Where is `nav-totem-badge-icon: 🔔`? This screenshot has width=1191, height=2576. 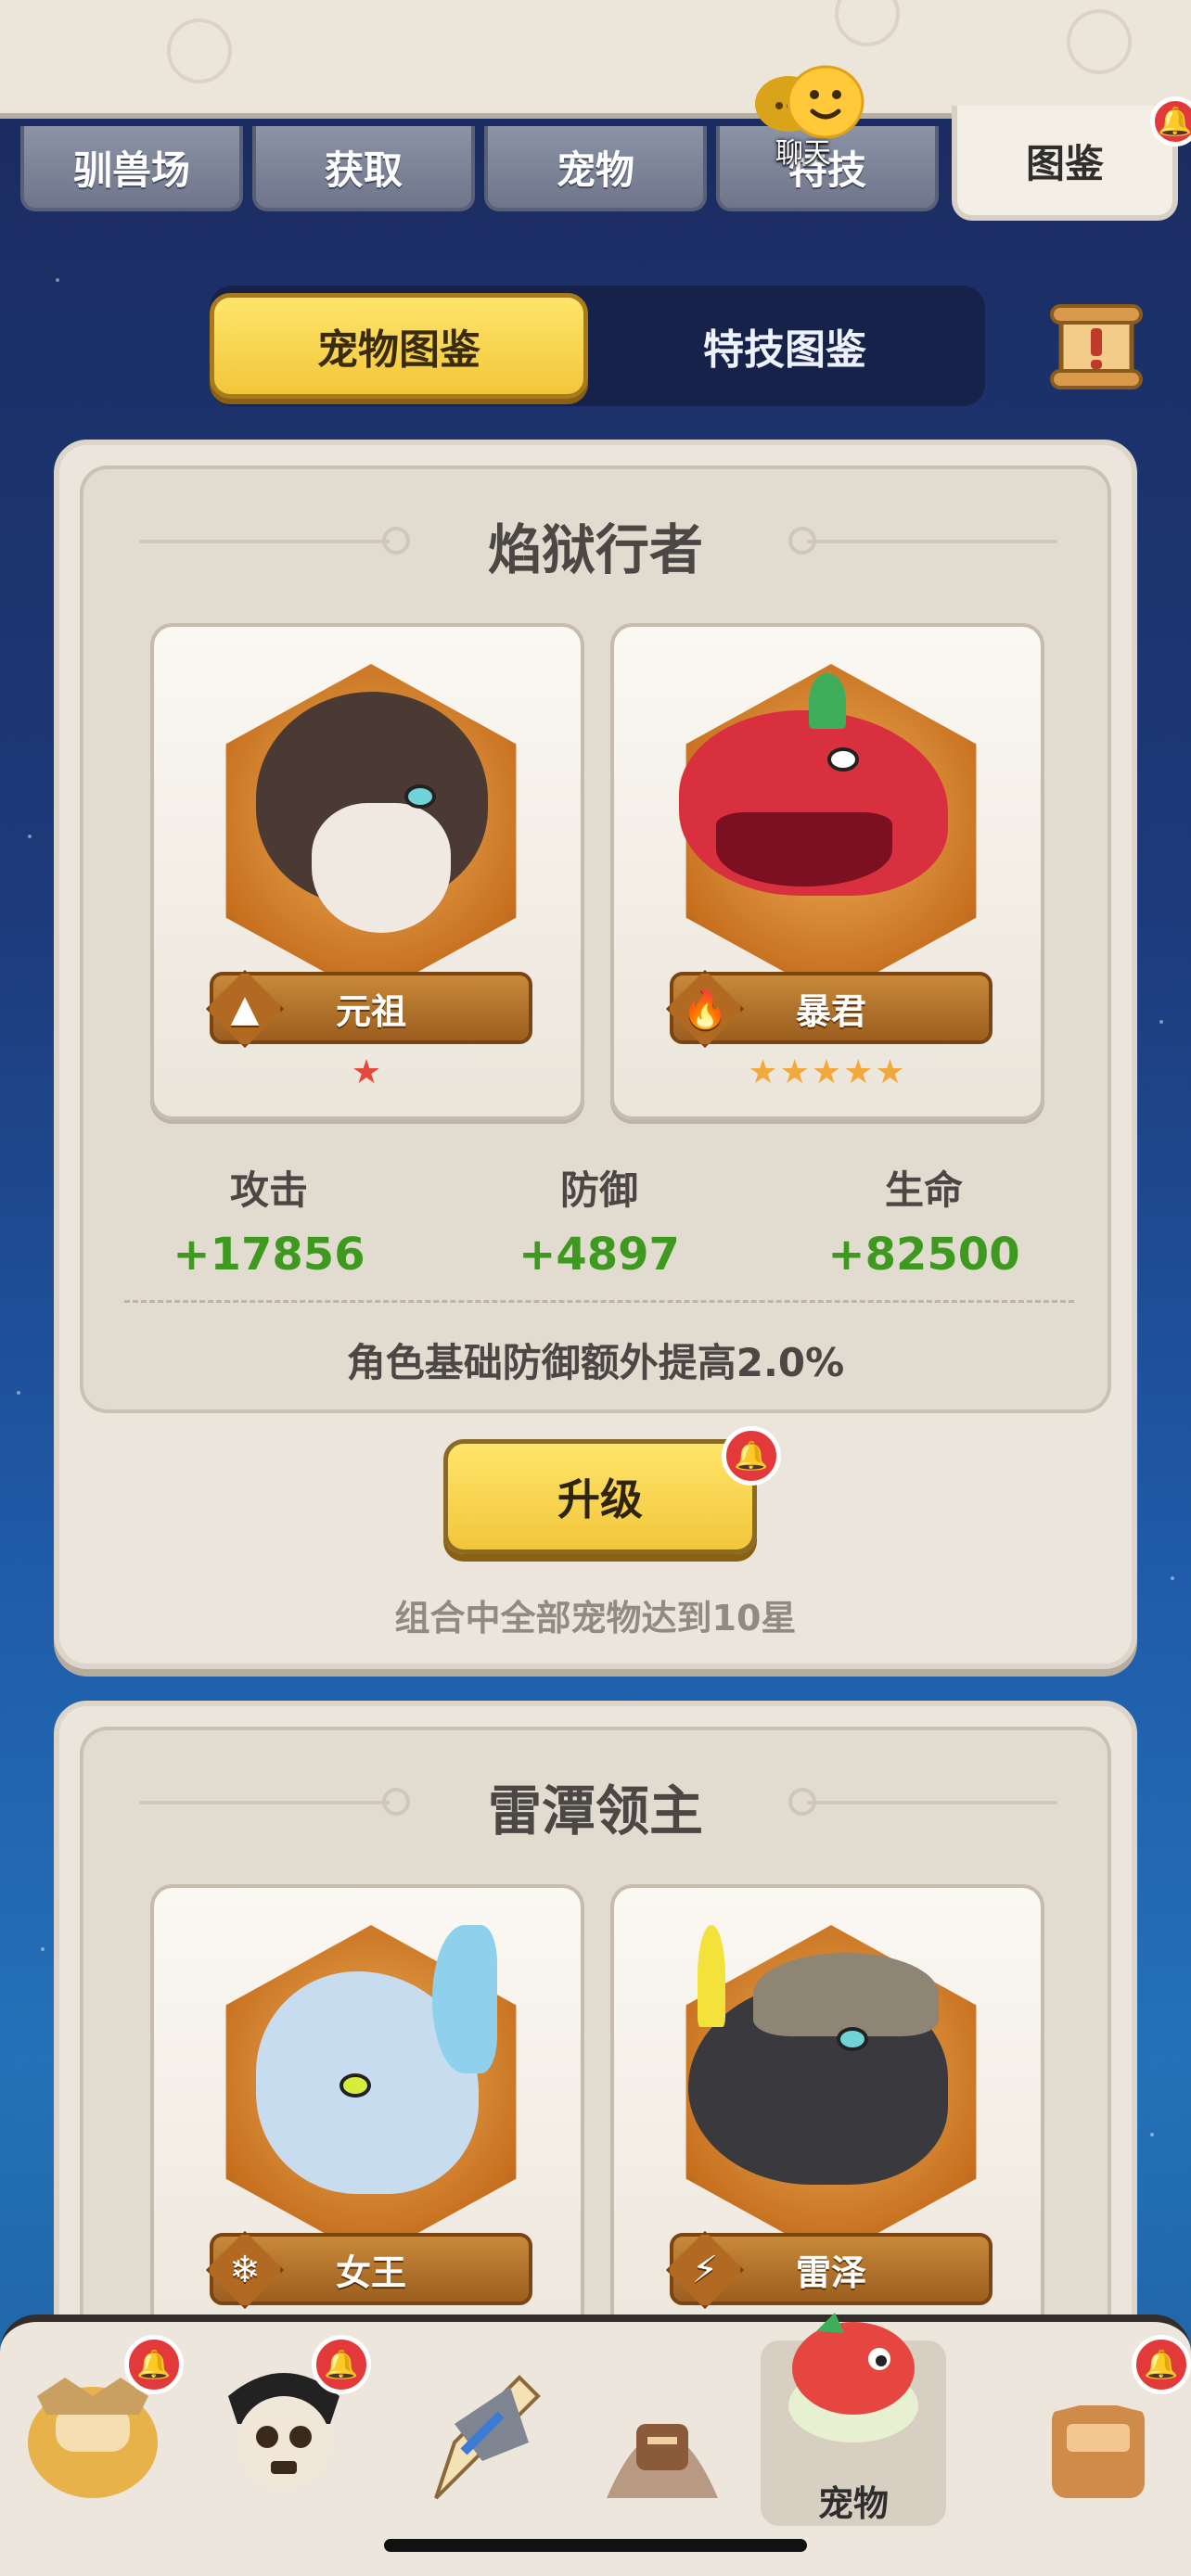
nav-totem-badge-icon: 🔔 is located at coordinates (1162, 2365).